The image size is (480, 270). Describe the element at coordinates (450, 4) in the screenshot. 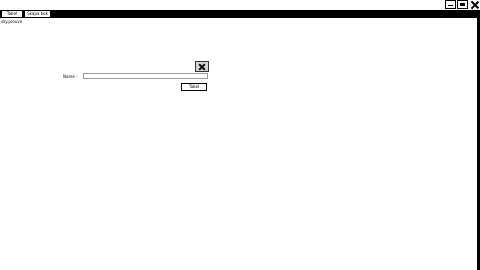

I see `minimize-icon` at that location.